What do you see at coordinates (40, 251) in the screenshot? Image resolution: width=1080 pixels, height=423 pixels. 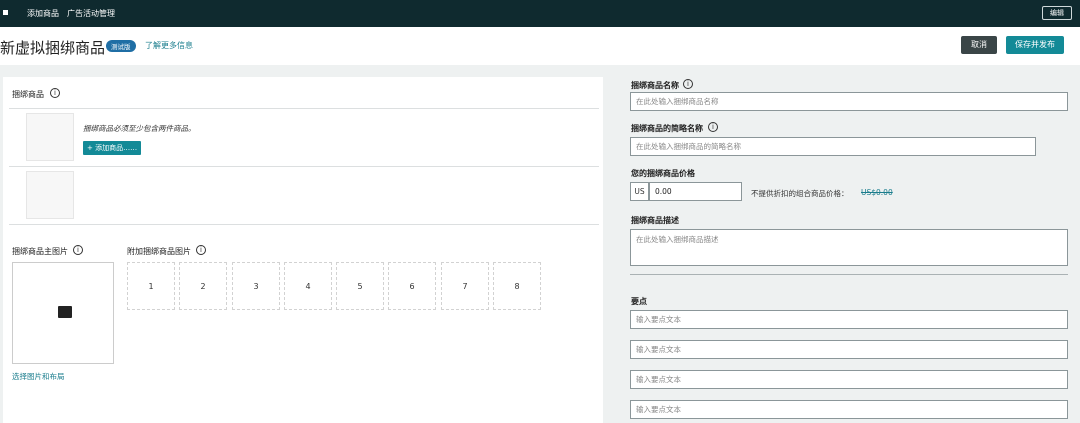 I see `main-image-label: 捆绑商品主图片` at bounding box center [40, 251].